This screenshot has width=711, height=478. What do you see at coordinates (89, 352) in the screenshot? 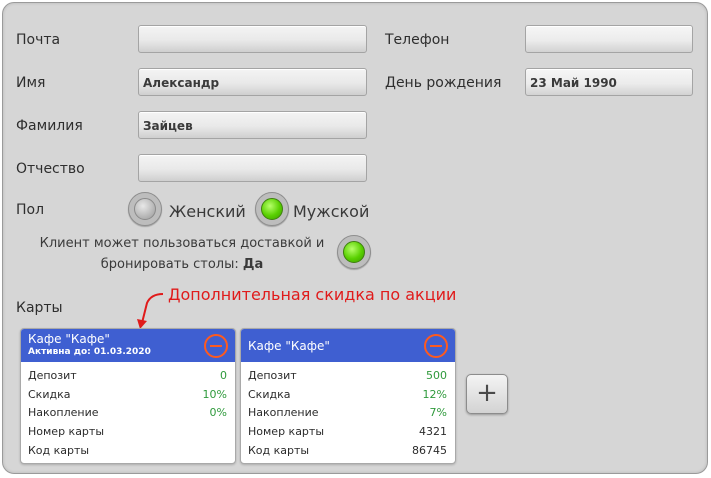
I see `card-active-until: Активна до: 01.03.2020` at bounding box center [89, 352].